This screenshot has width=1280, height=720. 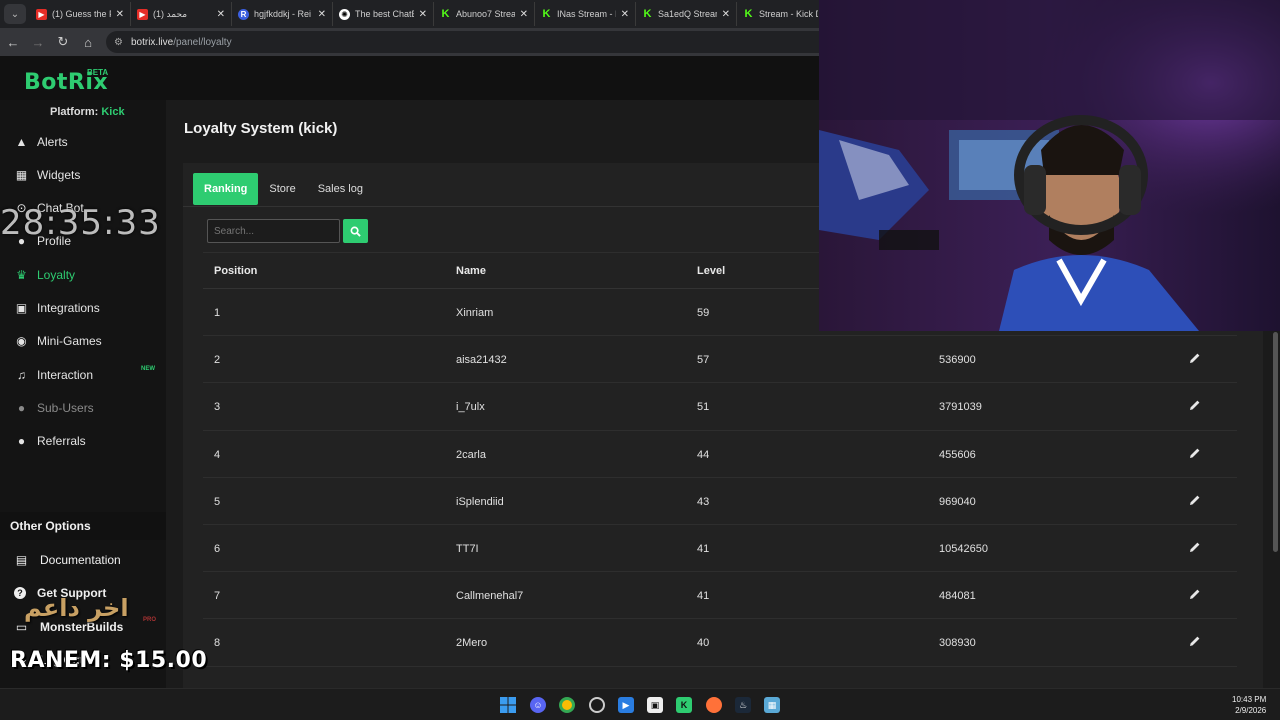 I want to click on tab-sales-log: Sales log, so click(x=340, y=189).